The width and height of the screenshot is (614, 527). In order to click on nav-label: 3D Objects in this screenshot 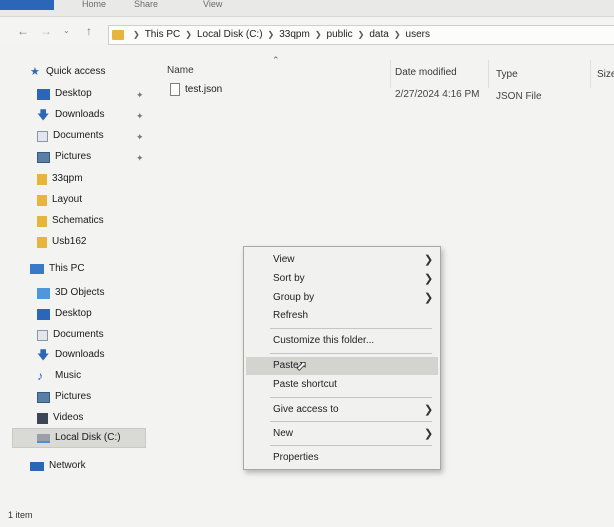, I will do `click(80, 292)`.